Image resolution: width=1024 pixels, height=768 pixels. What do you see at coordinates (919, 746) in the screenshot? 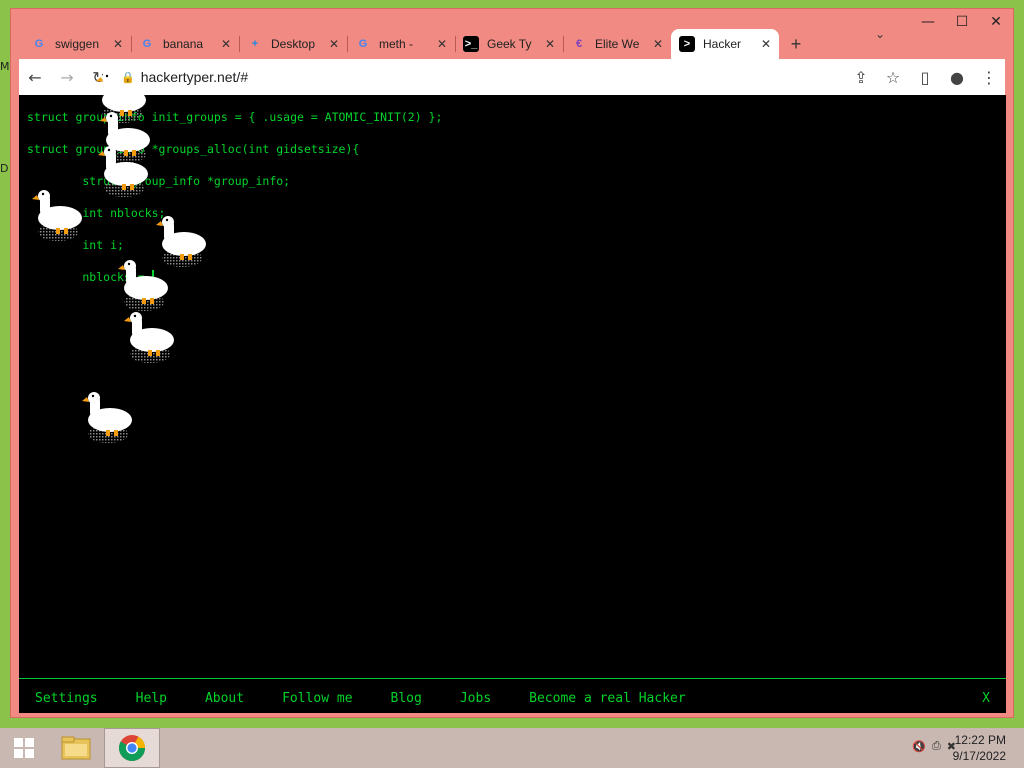
I see `volume-muted-icon: 🔇` at bounding box center [919, 746].